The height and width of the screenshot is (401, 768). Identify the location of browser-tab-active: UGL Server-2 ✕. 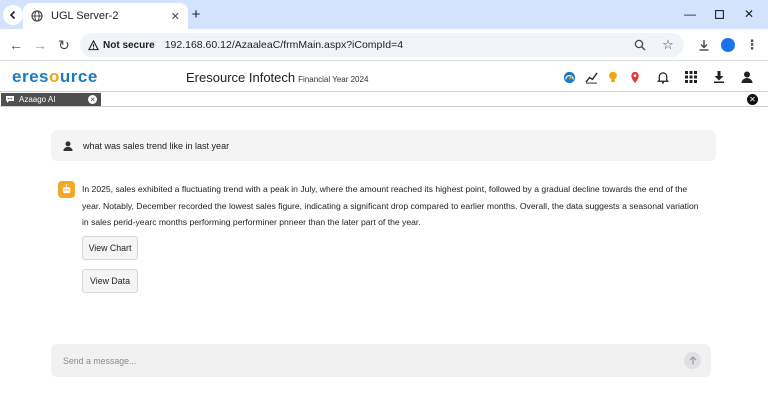
(105, 16).